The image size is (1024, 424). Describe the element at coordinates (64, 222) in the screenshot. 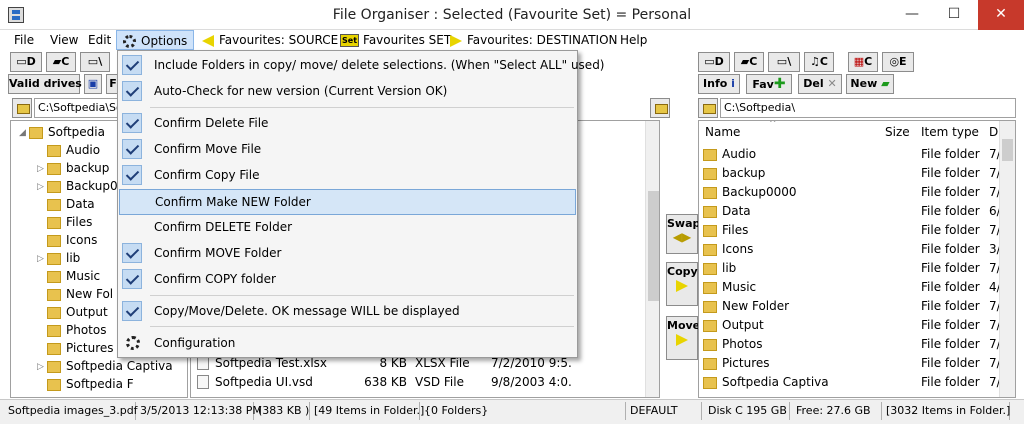

I see `tree-item: Files` at that location.